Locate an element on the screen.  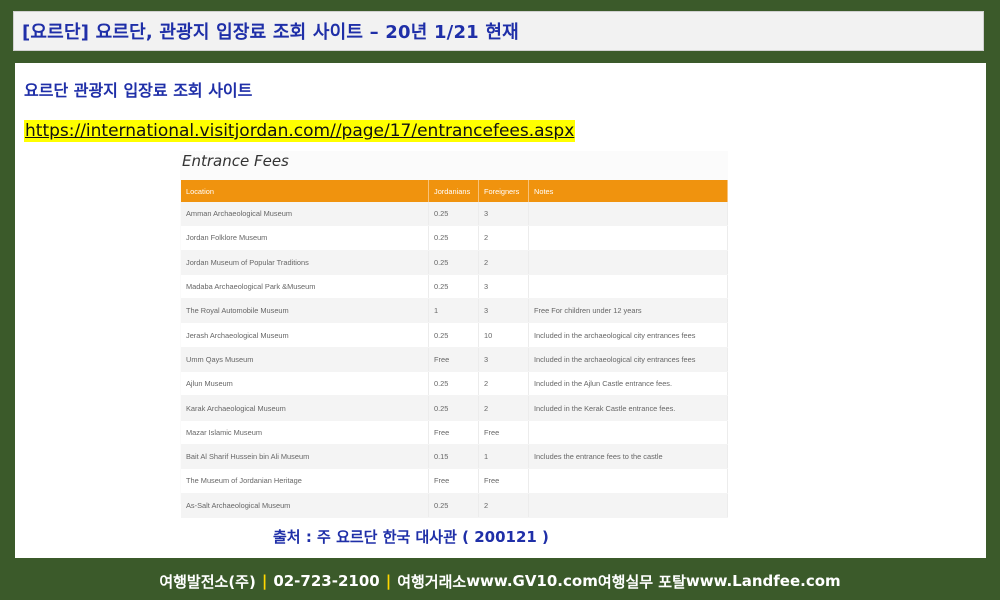
table-header-row: Location Jordanians Foreigners Notes is located at coordinates (454, 191).